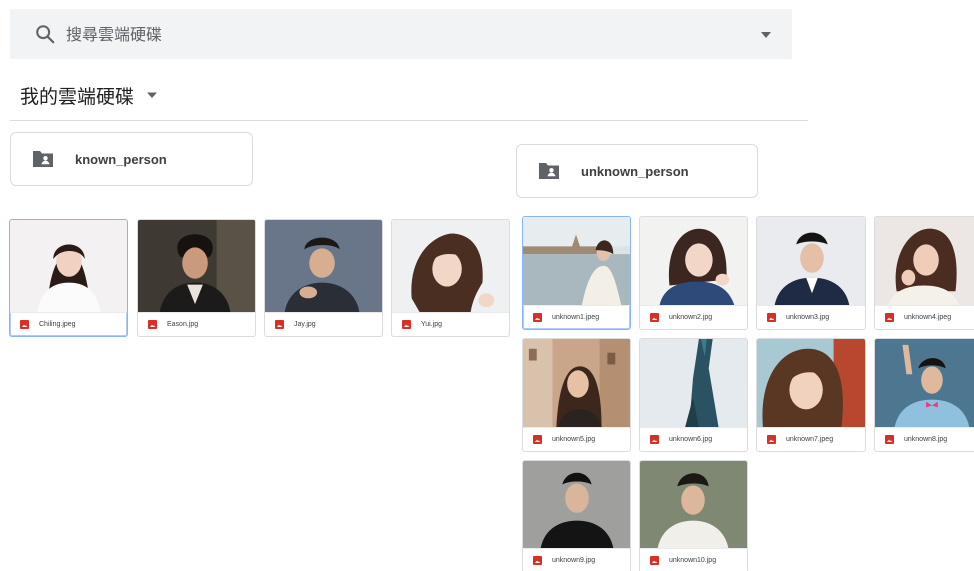 This screenshot has height=571, width=974. I want to click on file-caption: unknown9.jpg, so click(576, 559).